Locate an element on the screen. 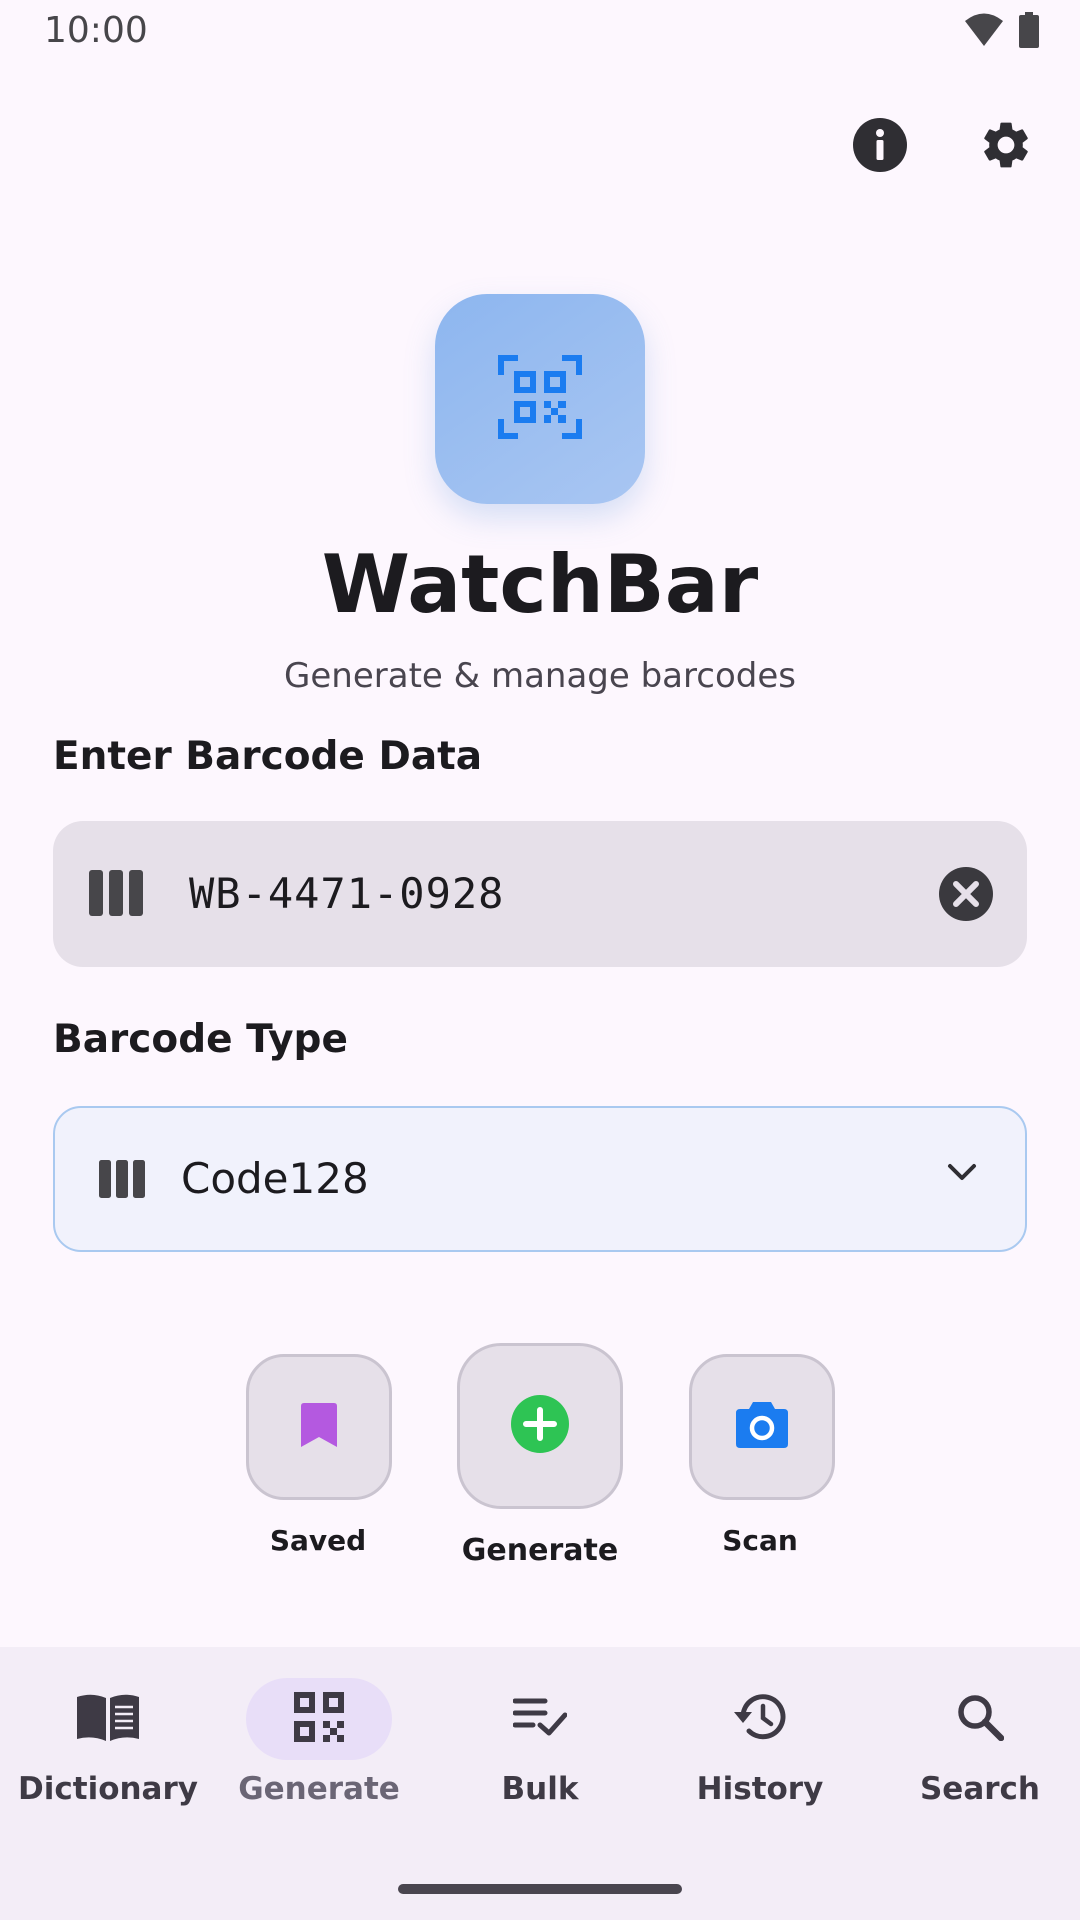 The image size is (1080, 1920). barcode-data-label: Enter Barcode Data is located at coordinates (268, 756).